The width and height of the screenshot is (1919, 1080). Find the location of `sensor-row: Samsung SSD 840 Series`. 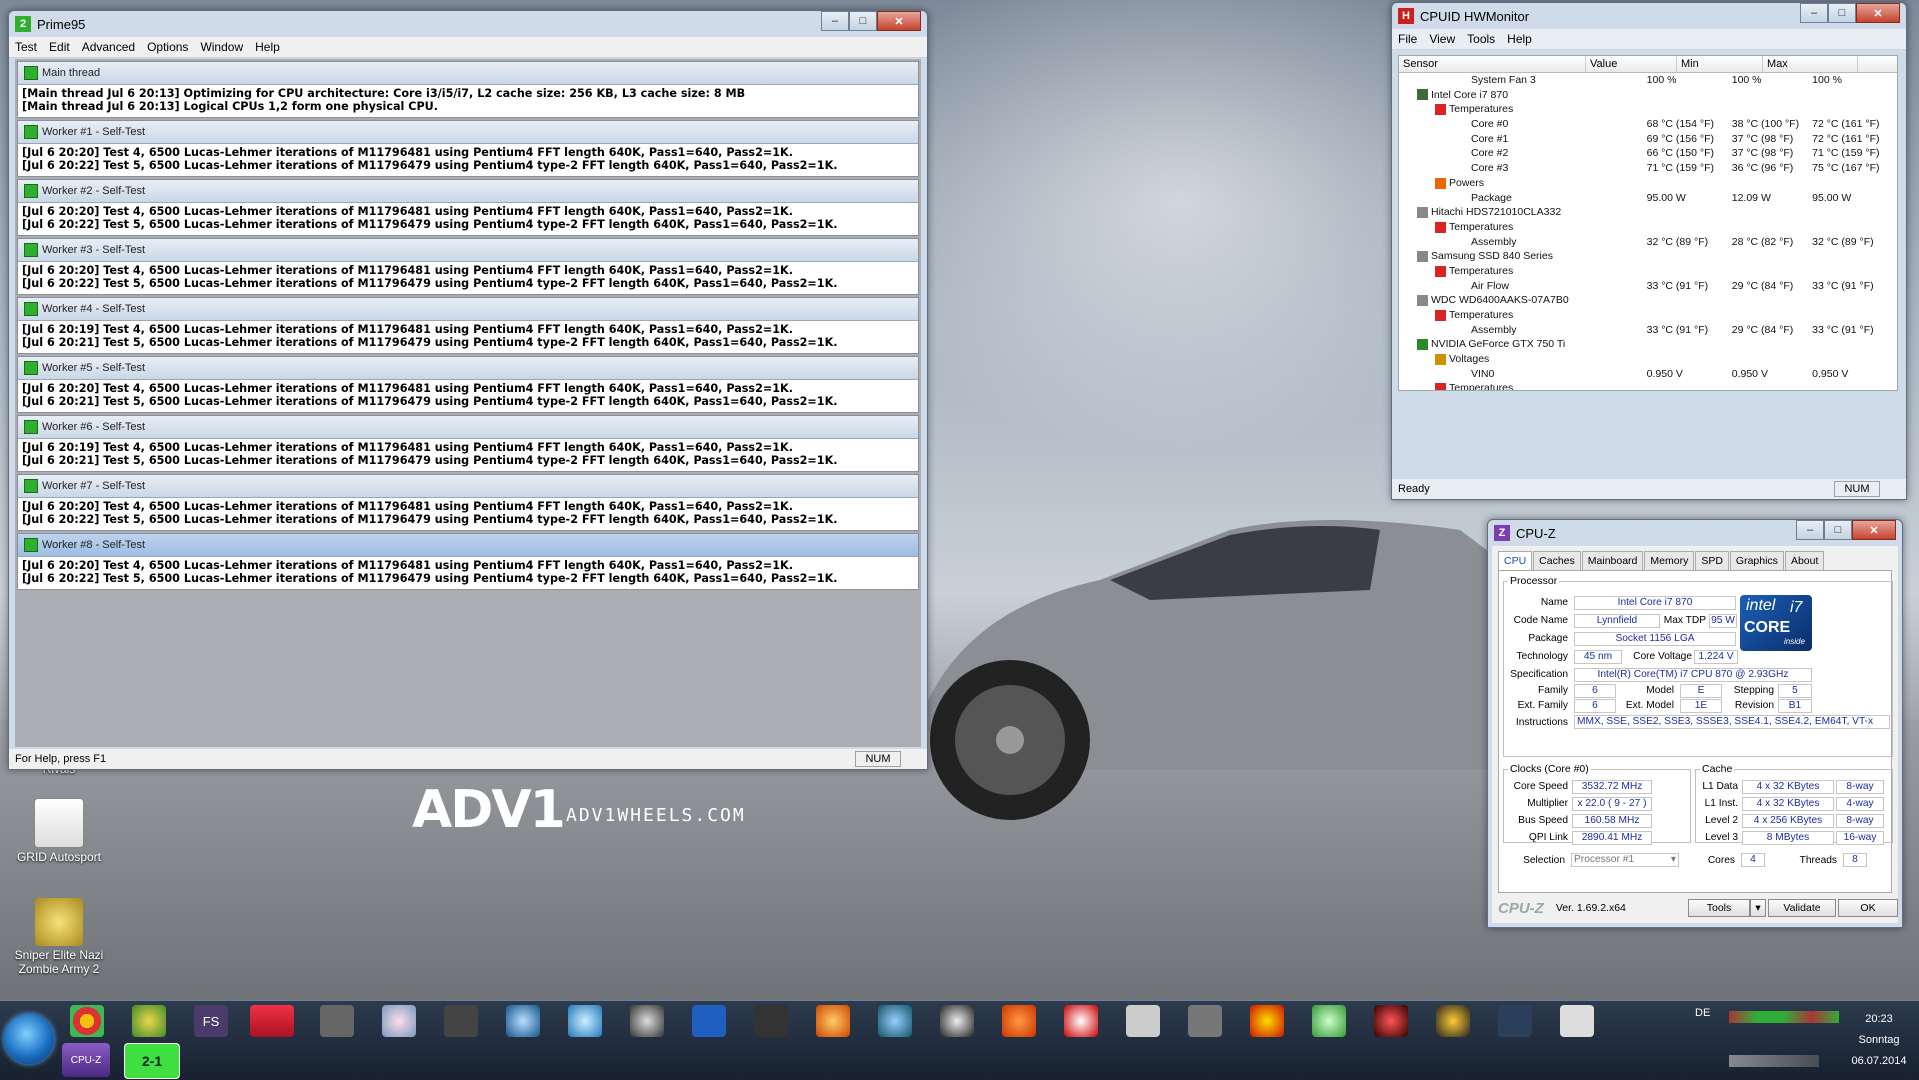

sensor-row: Samsung SSD 840 Series is located at coordinates (1648, 256).